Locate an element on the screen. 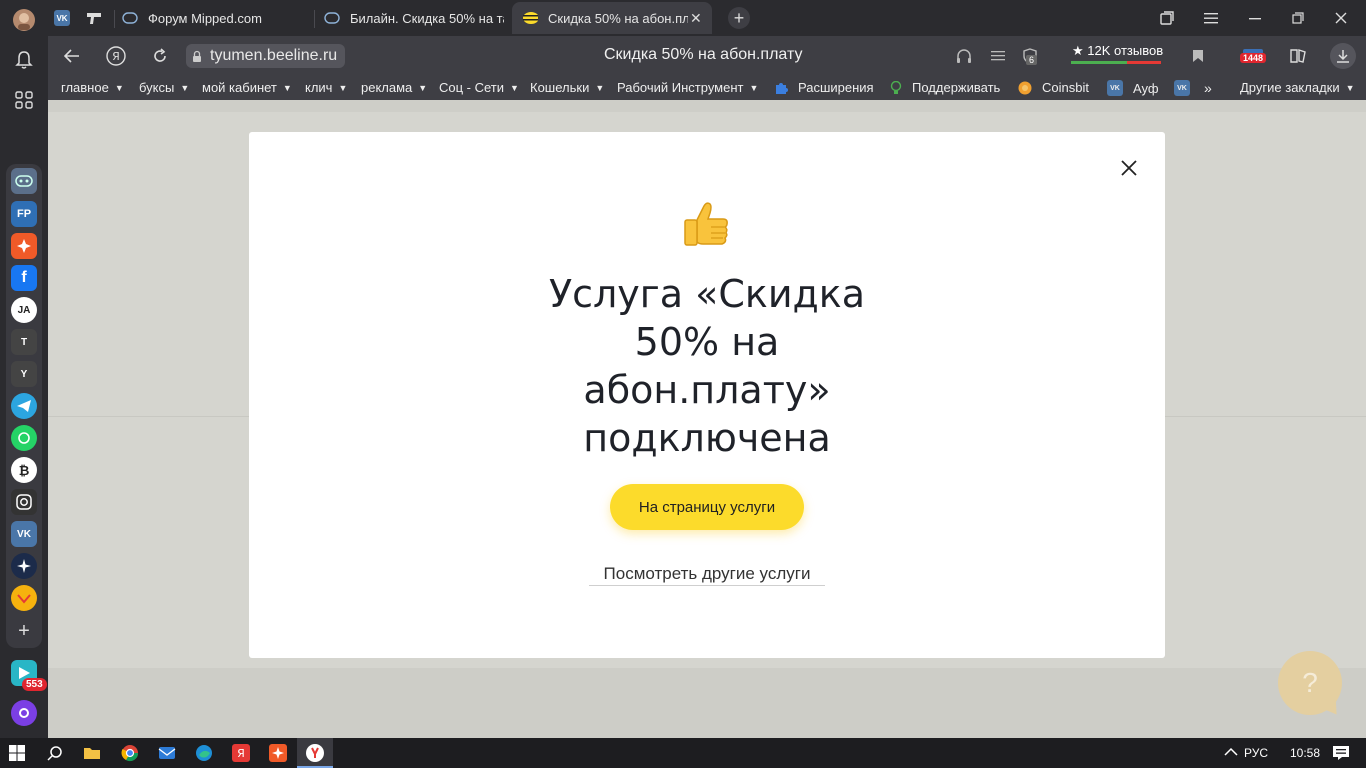 This screenshot has height=768, width=1366. tab-beeline-1: Билайн. Скидка 50% на та is located at coordinates (414, 18).